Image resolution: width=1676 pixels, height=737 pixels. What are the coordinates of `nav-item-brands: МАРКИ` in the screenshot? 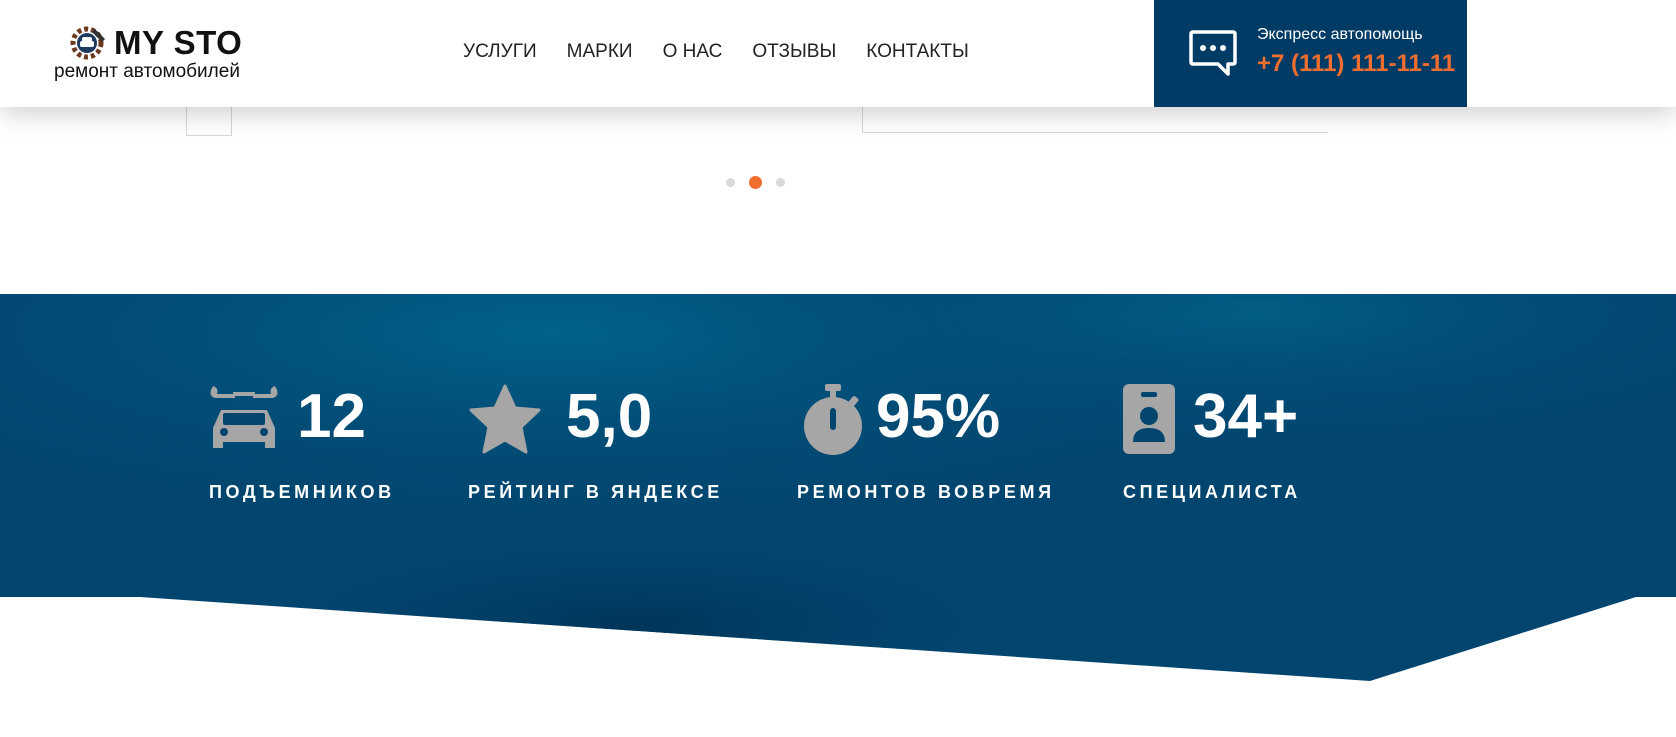 It's located at (600, 52).